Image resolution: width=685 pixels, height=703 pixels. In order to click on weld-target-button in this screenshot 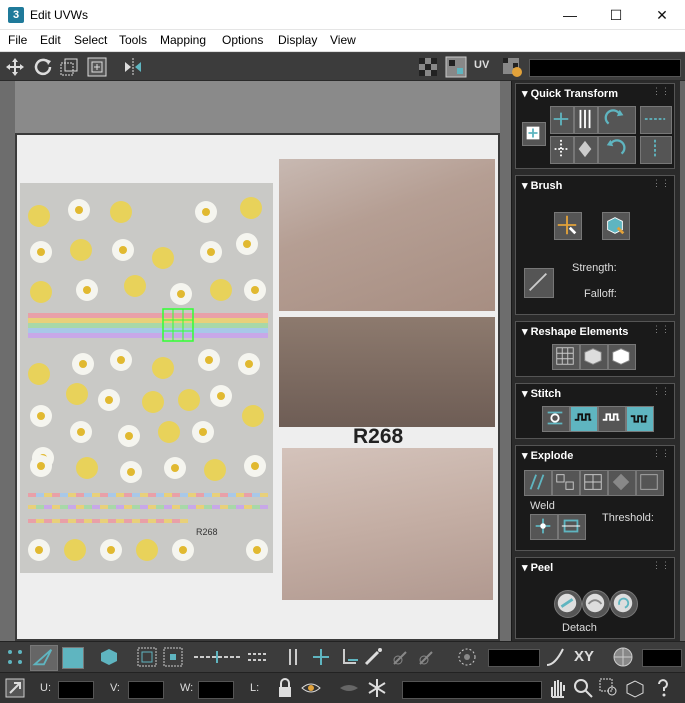, I will do `click(572, 527)`.